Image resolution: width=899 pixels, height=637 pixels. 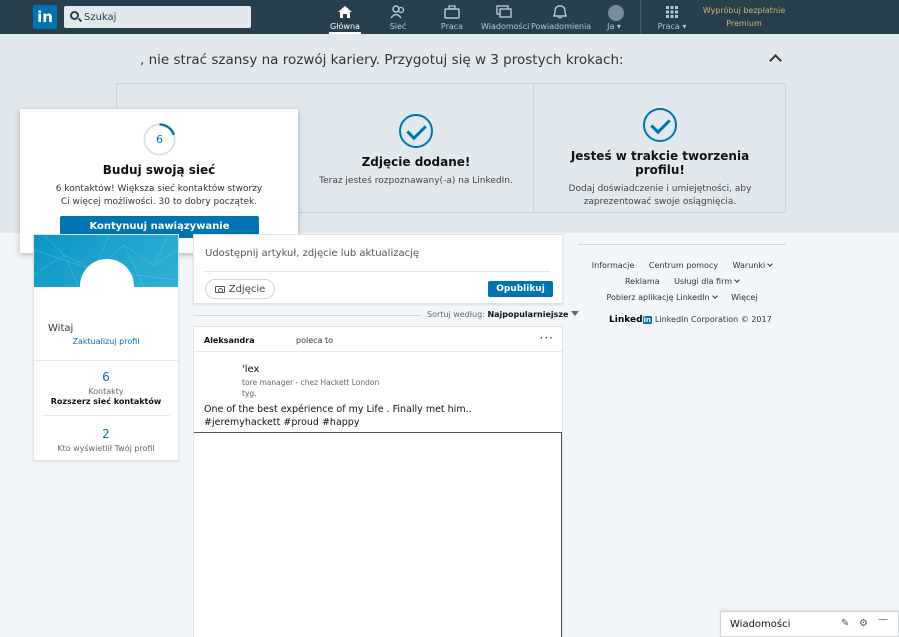 I want to click on add-photo-button: Zdjęcie, so click(x=240, y=289).